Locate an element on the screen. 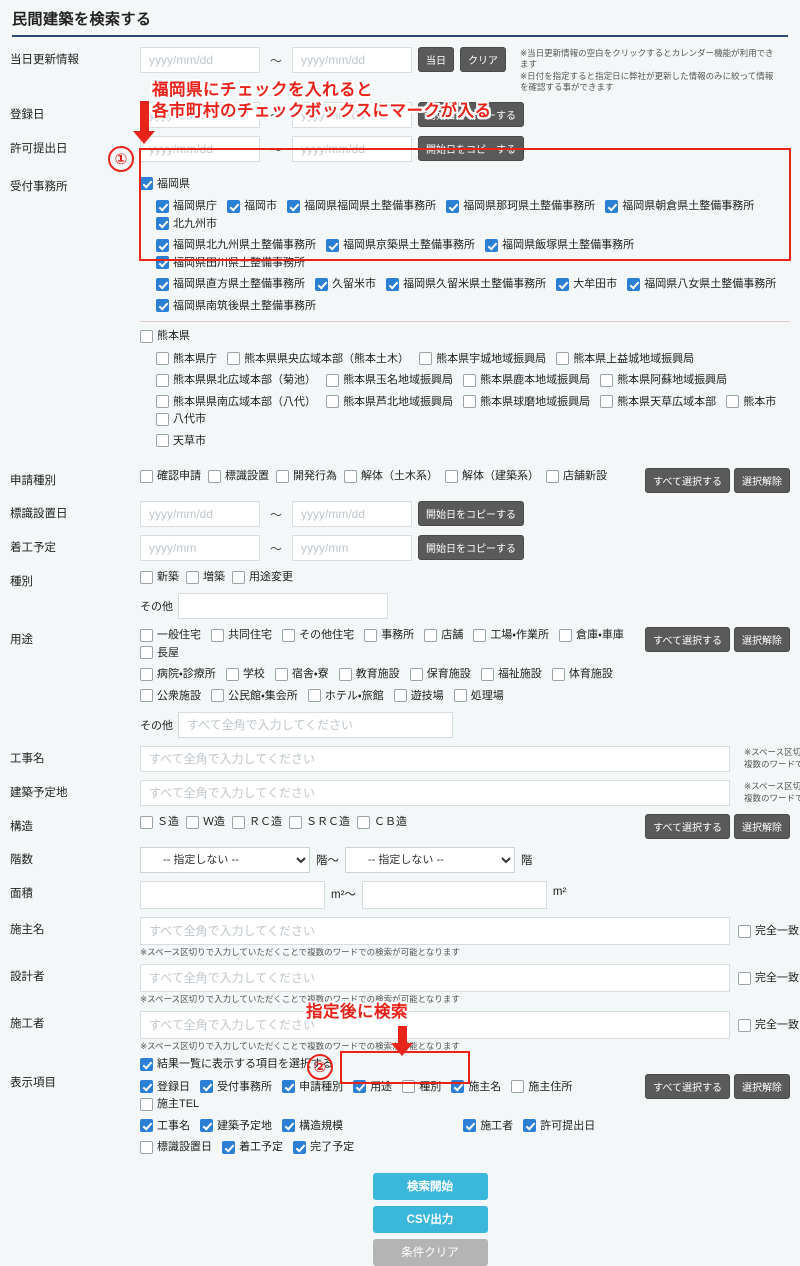  office-item: 熊本県県北広域本部（菊池） is located at coordinates (236, 380).